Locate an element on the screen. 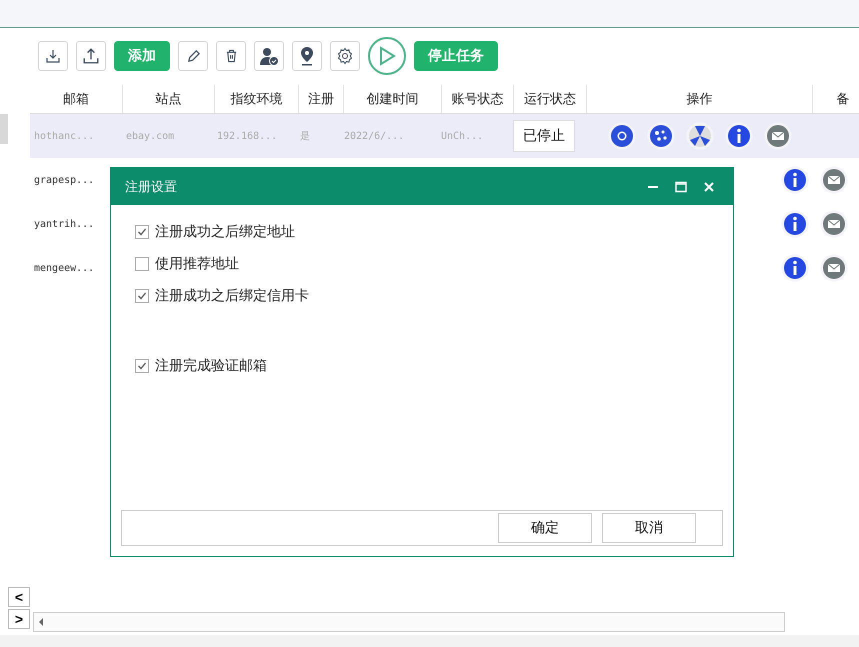 This screenshot has height=647, width=859. settings-button is located at coordinates (345, 56).